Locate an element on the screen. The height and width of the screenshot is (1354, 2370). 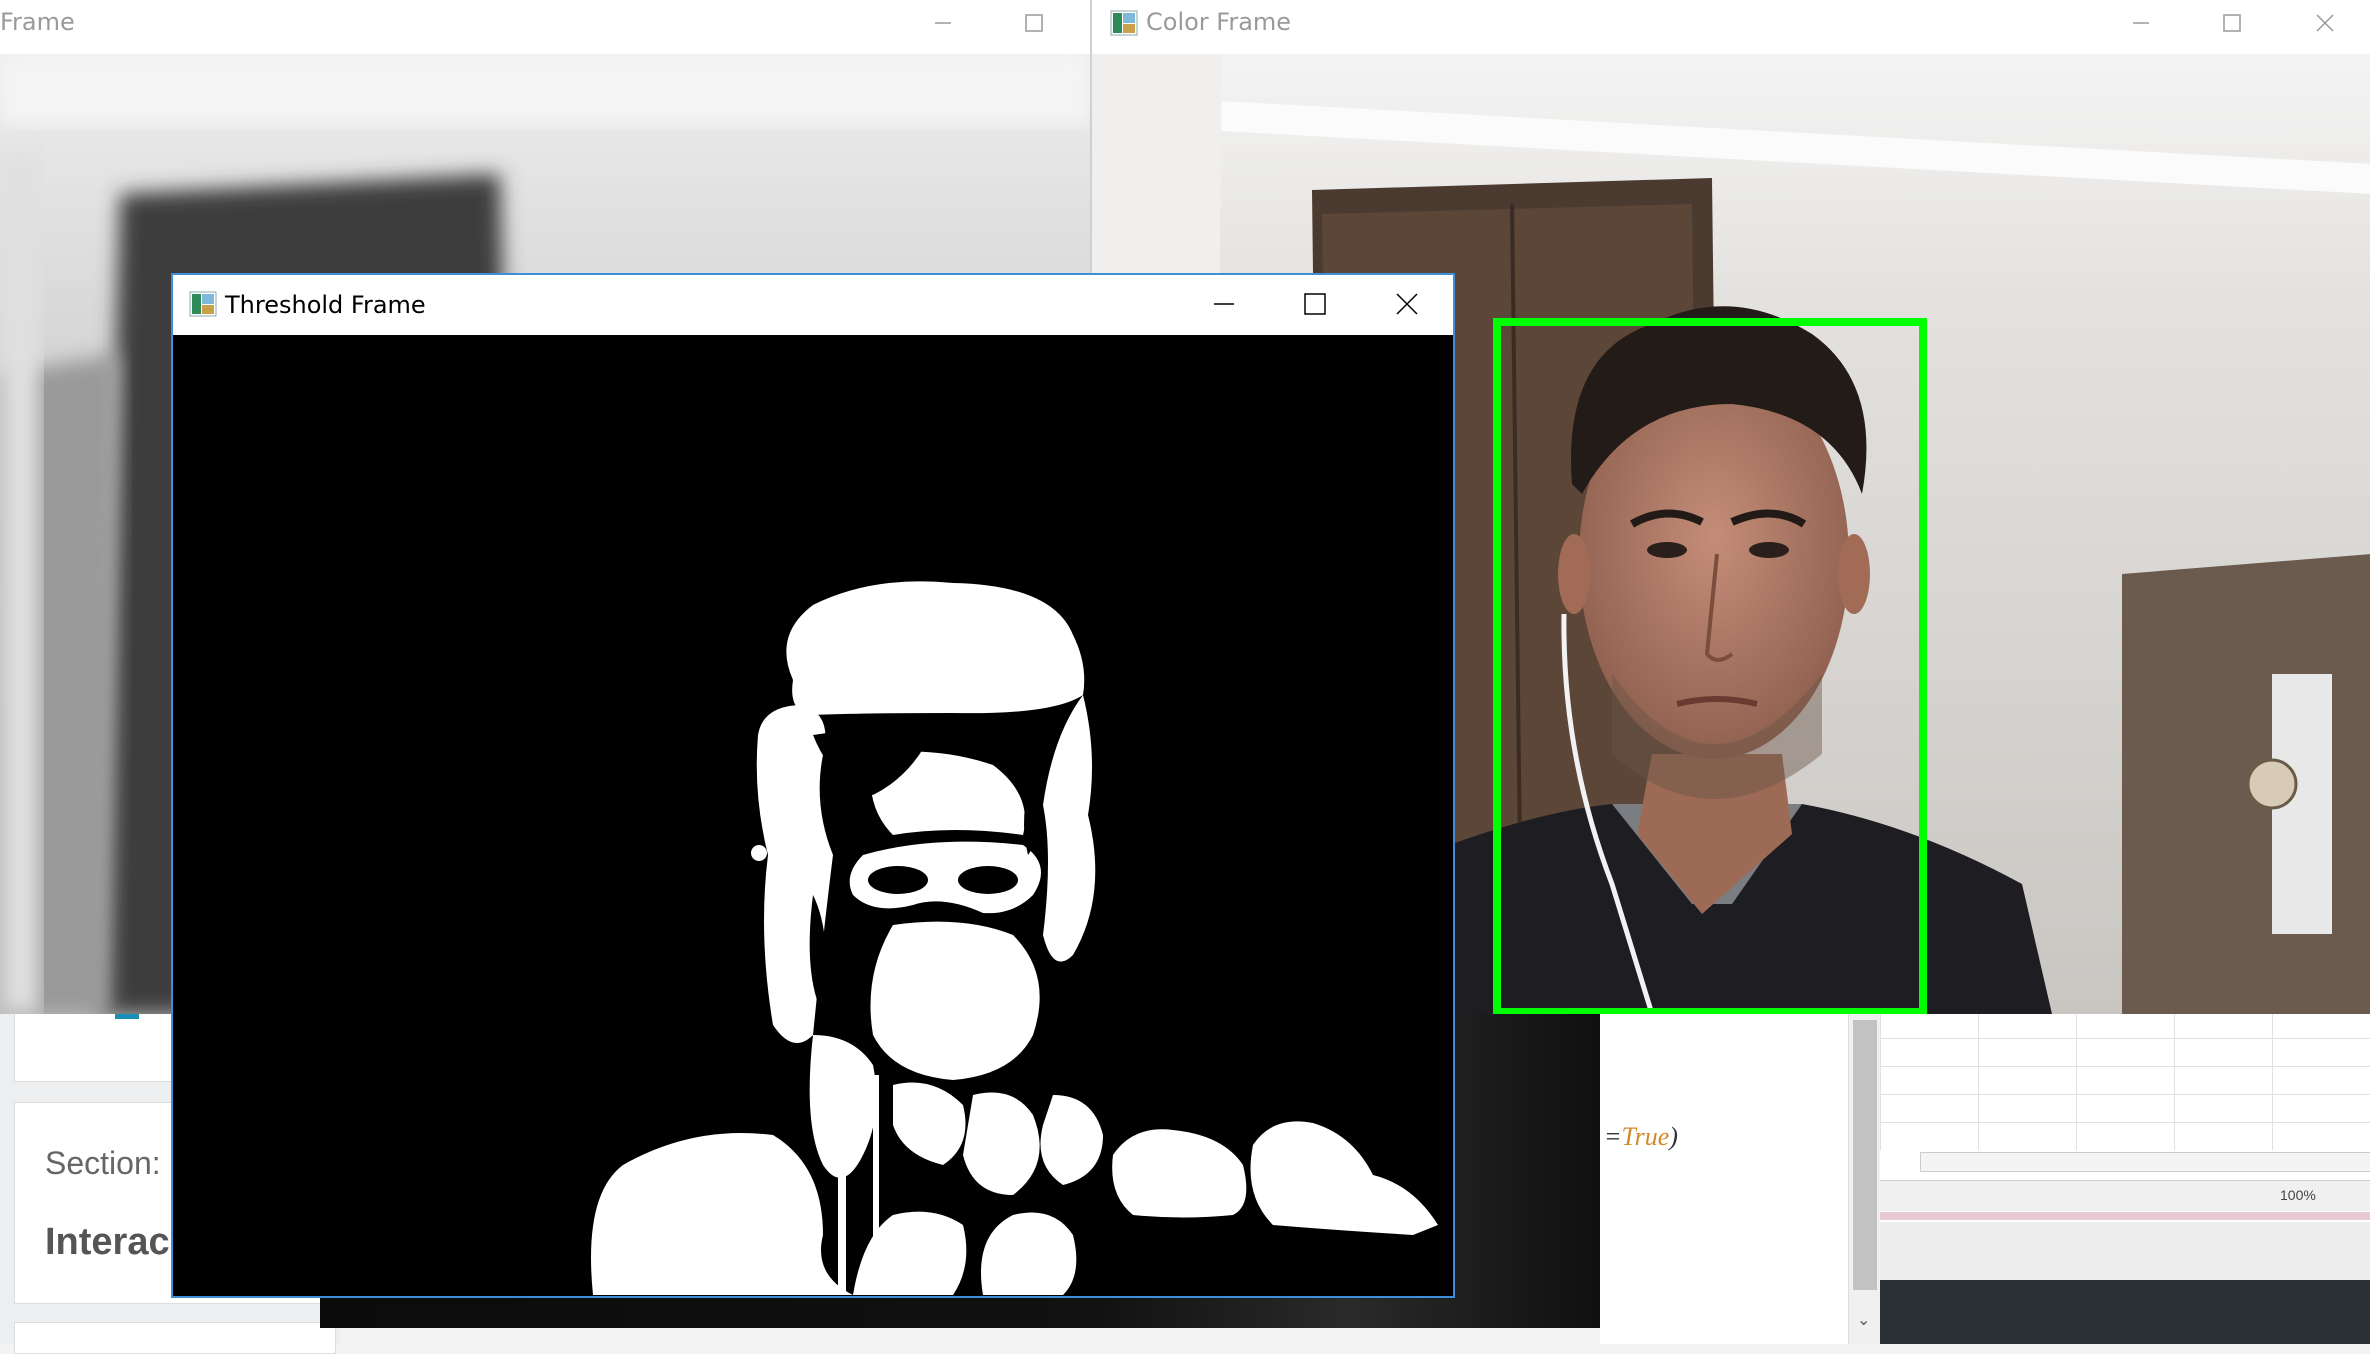
threshold-frame-window-title: Threshold Frame is located at coordinates (325, 305).